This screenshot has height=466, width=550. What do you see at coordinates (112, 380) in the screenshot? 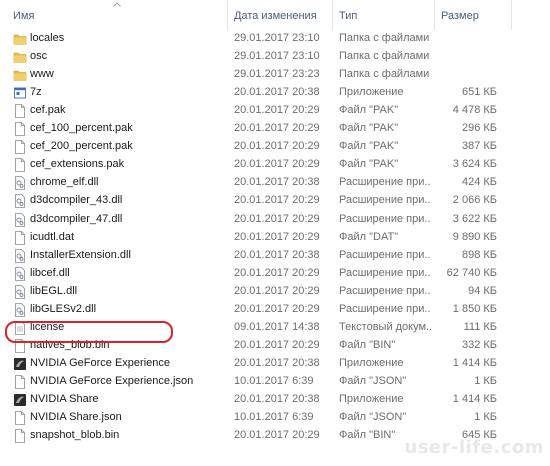
I see `file-name: NVIDIA GeForce Experience.json` at bounding box center [112, 380].